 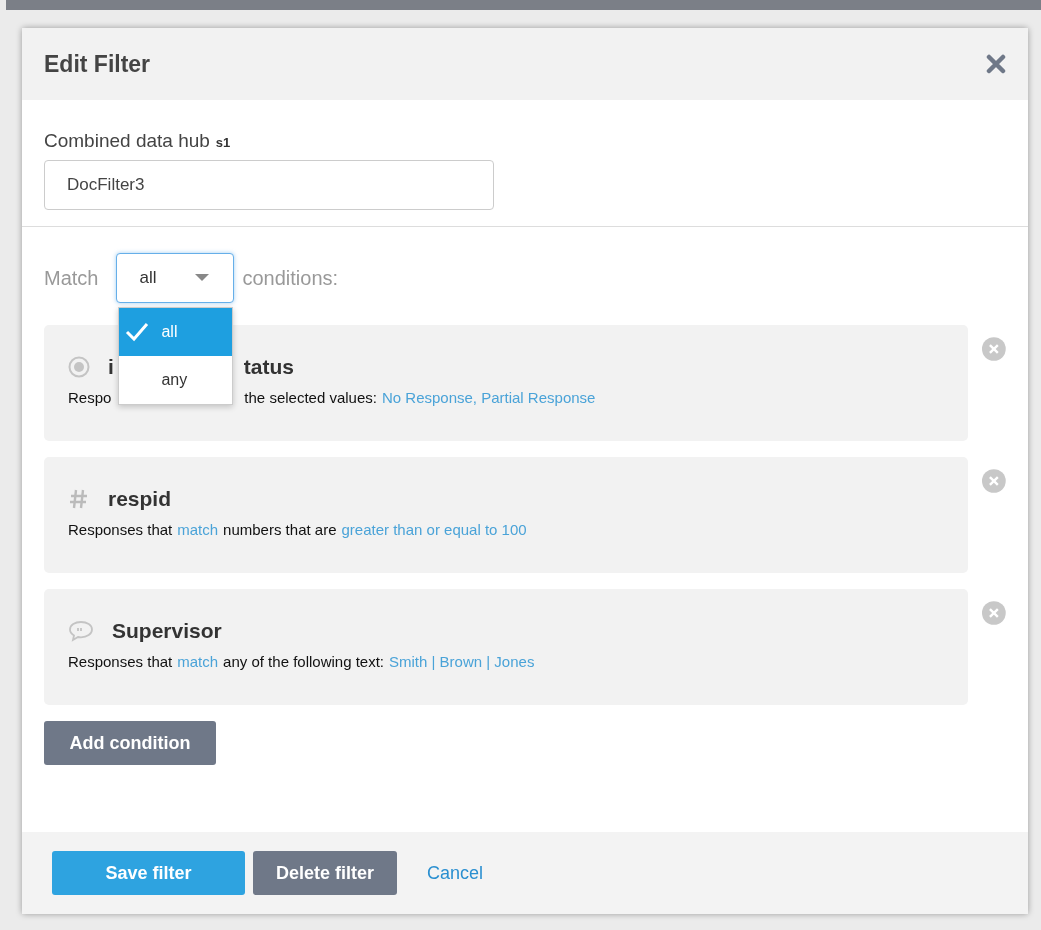 I want to click on field-label: Combined data hub, so click(x=127, y=141).